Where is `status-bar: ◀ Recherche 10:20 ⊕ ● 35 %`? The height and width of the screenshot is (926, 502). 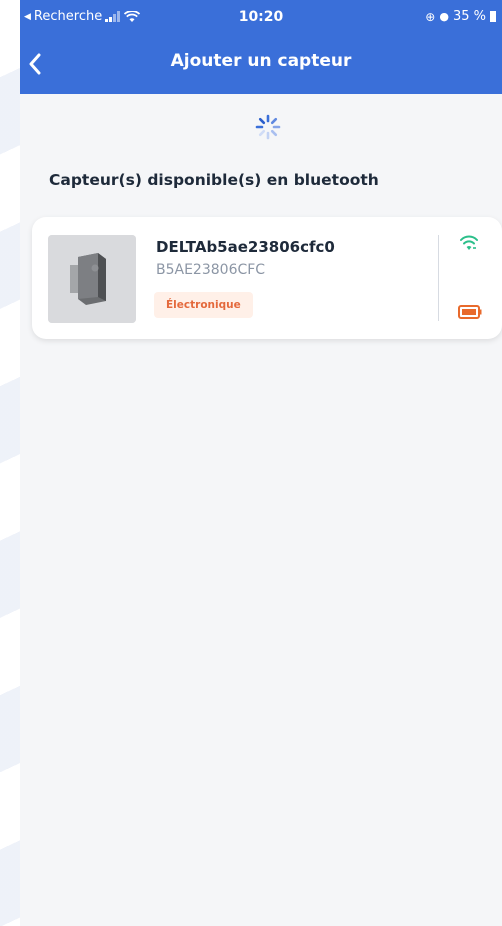
status-bar: ◀ Recherche 10:20 ⊕ ● 35 % is located at coordinates (261, 17).